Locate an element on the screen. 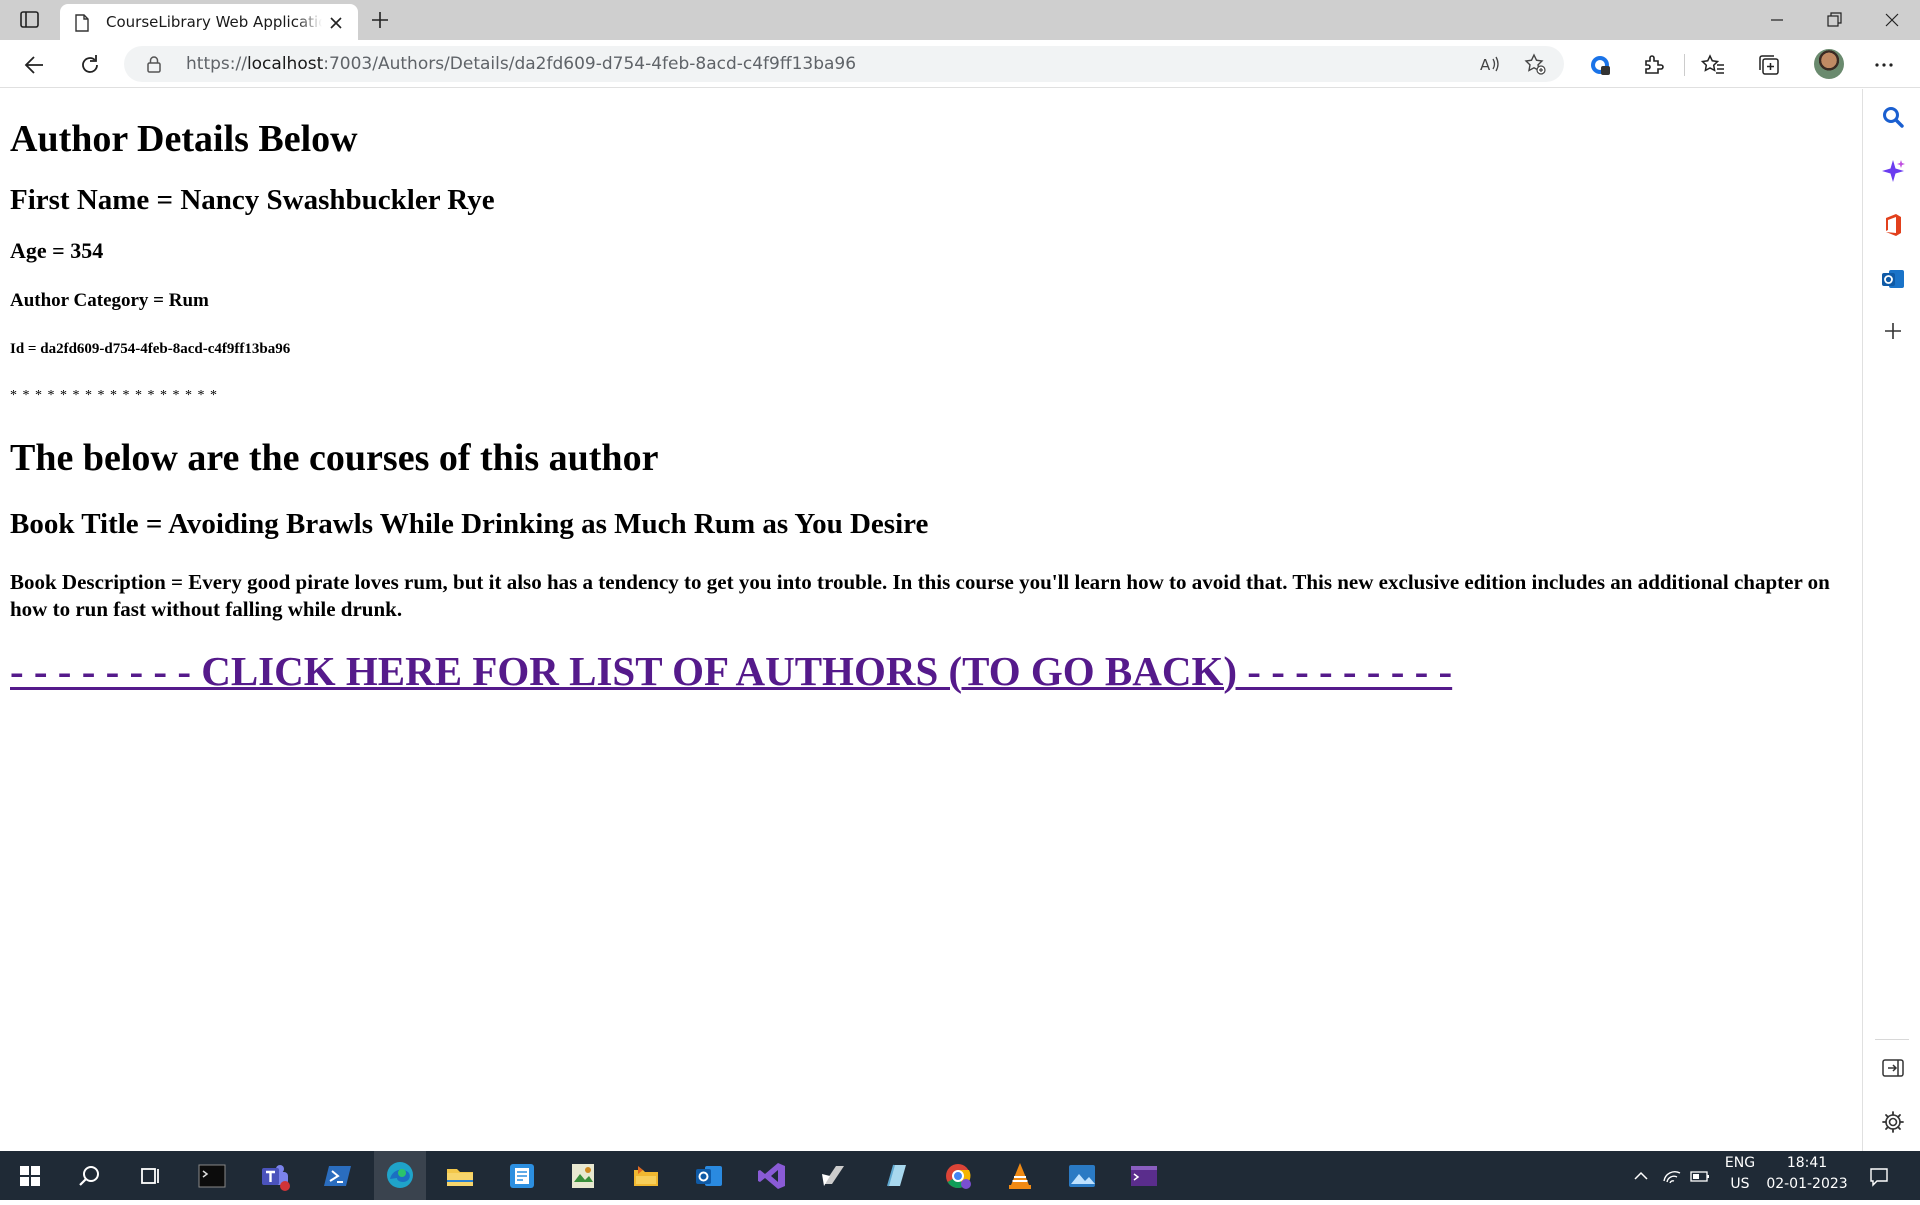 The image size is (1920, 1205). sidebar-divider is located at coordinates (1892, 1039).